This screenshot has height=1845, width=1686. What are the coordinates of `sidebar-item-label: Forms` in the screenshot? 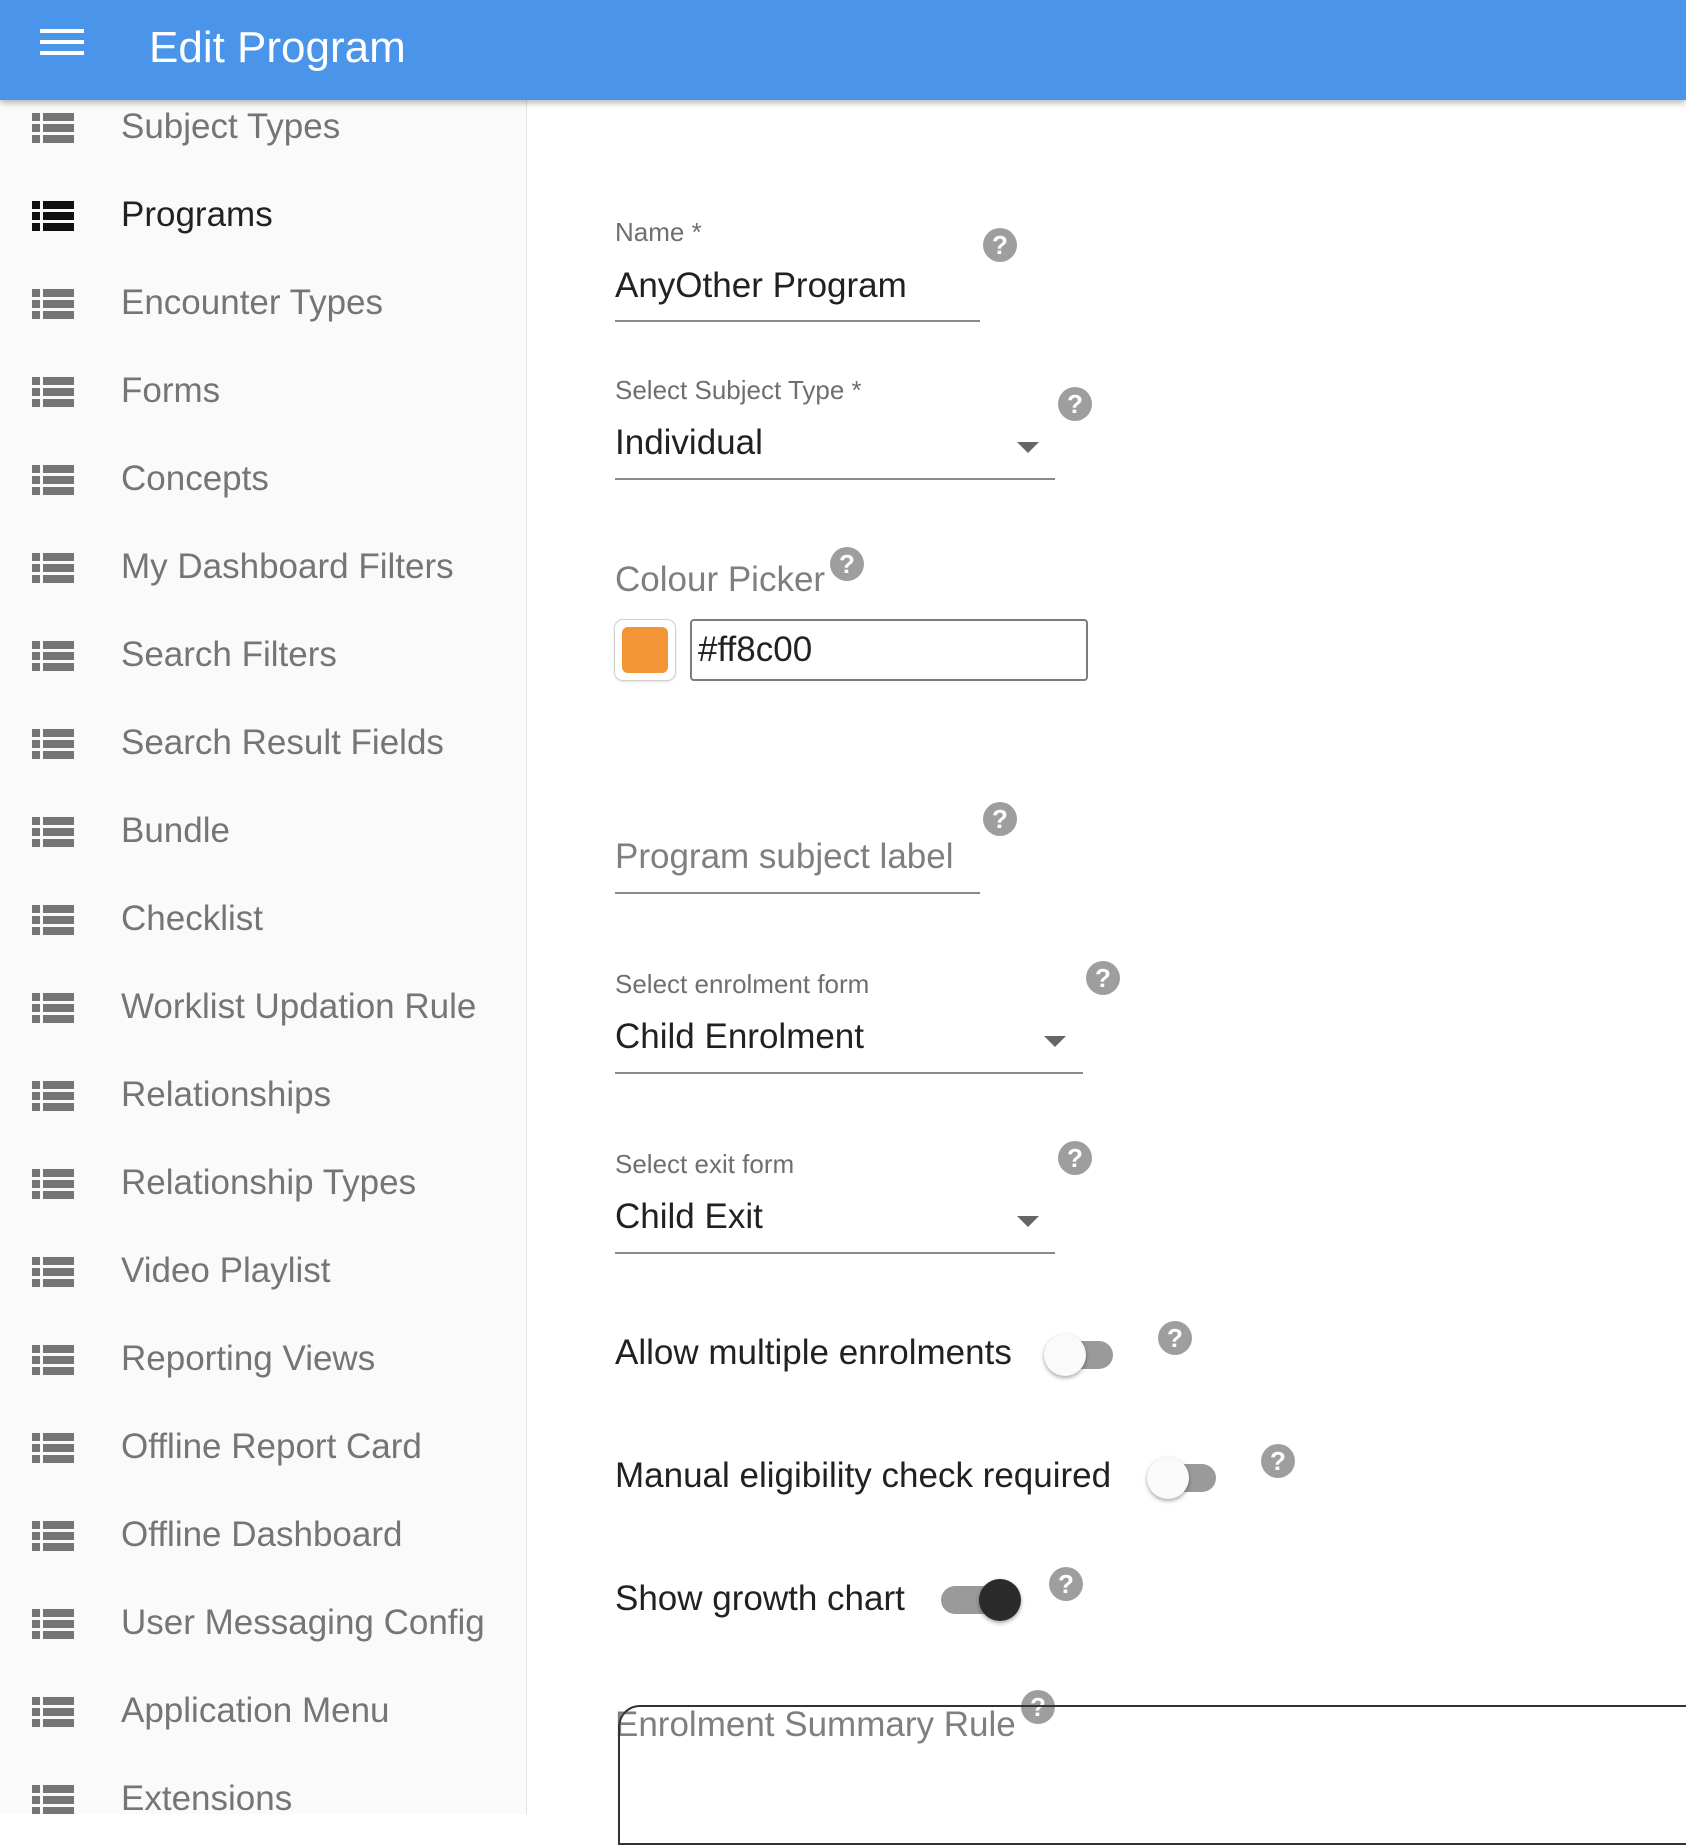 It's located at (171, 390).